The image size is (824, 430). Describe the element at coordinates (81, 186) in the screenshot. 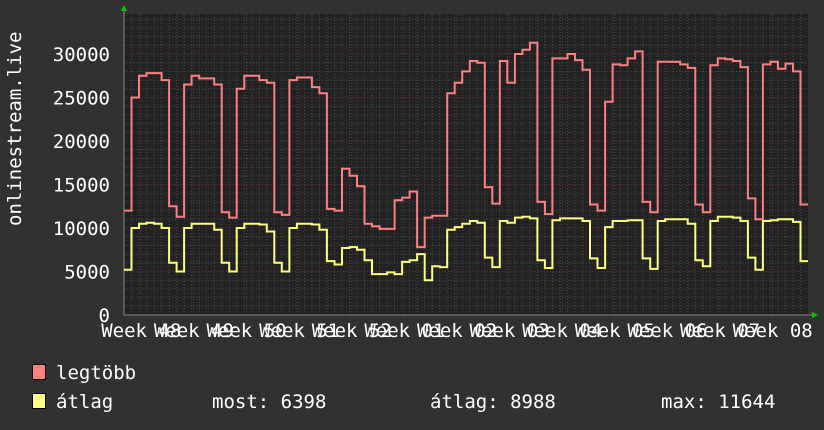

I see `y-tick-label: 15000` at that location.